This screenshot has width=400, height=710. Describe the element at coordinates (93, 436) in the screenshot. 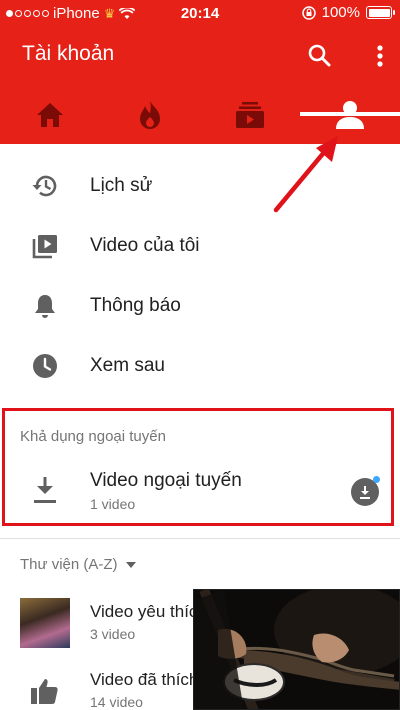

I see `offline-section-header: Khả dụng ngoại tuyến` at that location.